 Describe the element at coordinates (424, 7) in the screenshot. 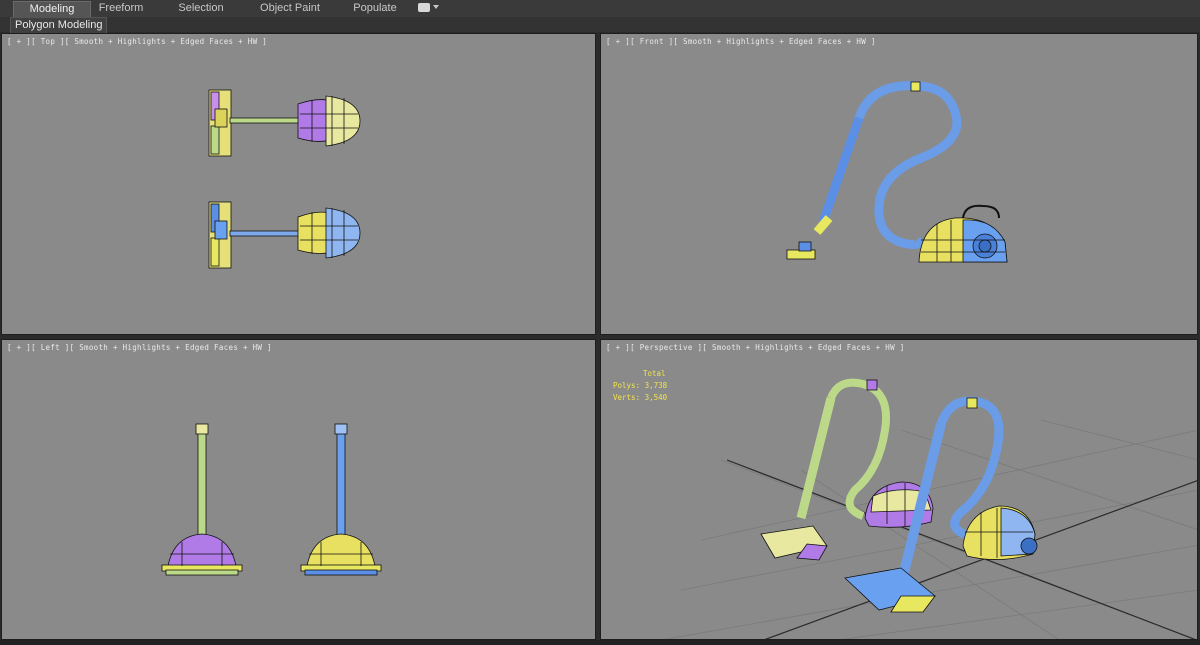

I see `camera-dropdown-icon` at that location.